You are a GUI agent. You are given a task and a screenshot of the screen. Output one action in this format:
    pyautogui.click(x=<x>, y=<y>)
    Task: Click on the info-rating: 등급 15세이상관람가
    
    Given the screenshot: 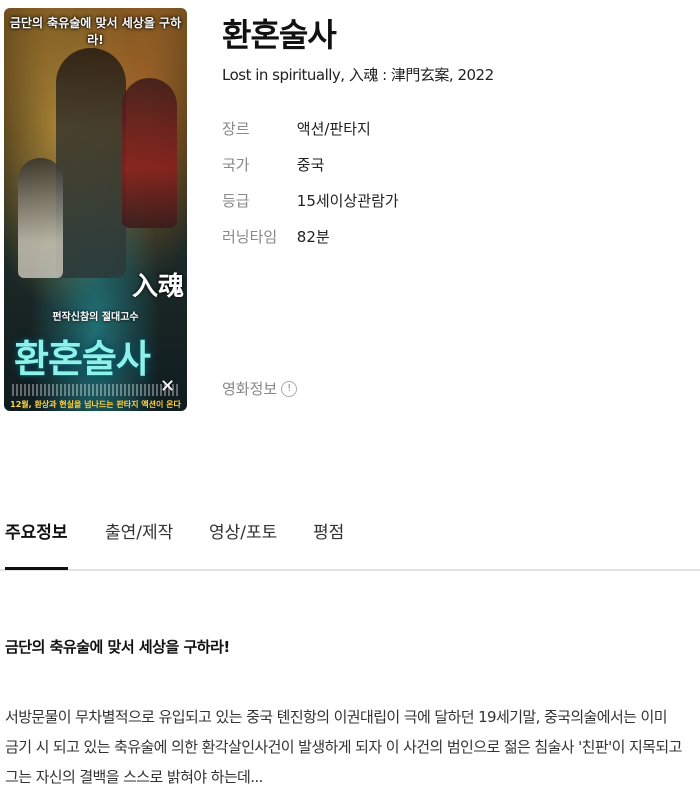 What is the action you would take?
    pyautogui.click(x=310, y=200)
    